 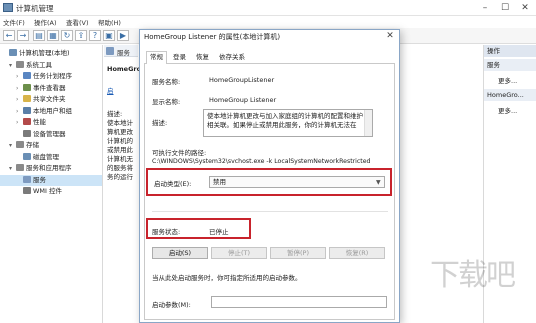 I want to click on computer-management-app-icon, so click(x=8, y=7).